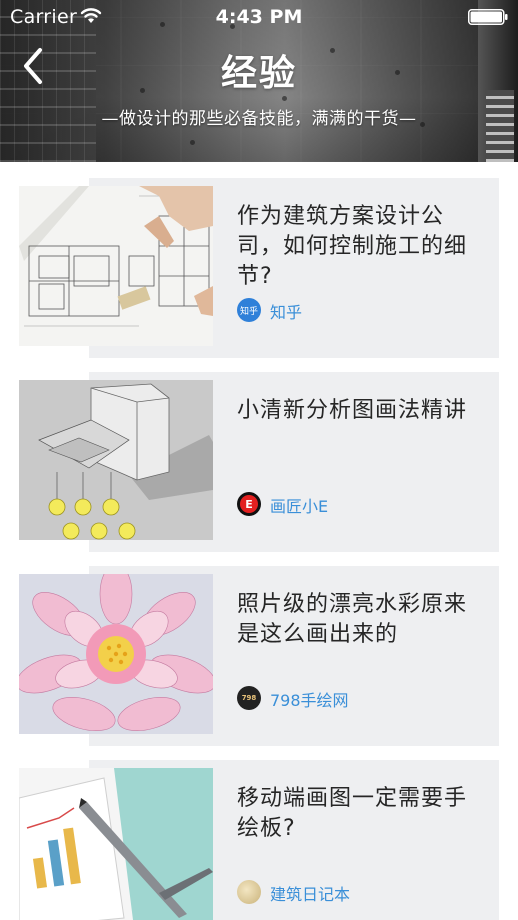 The image size is (518, 920). I want to click on architectural-blueprint-image, so click(116, 266).